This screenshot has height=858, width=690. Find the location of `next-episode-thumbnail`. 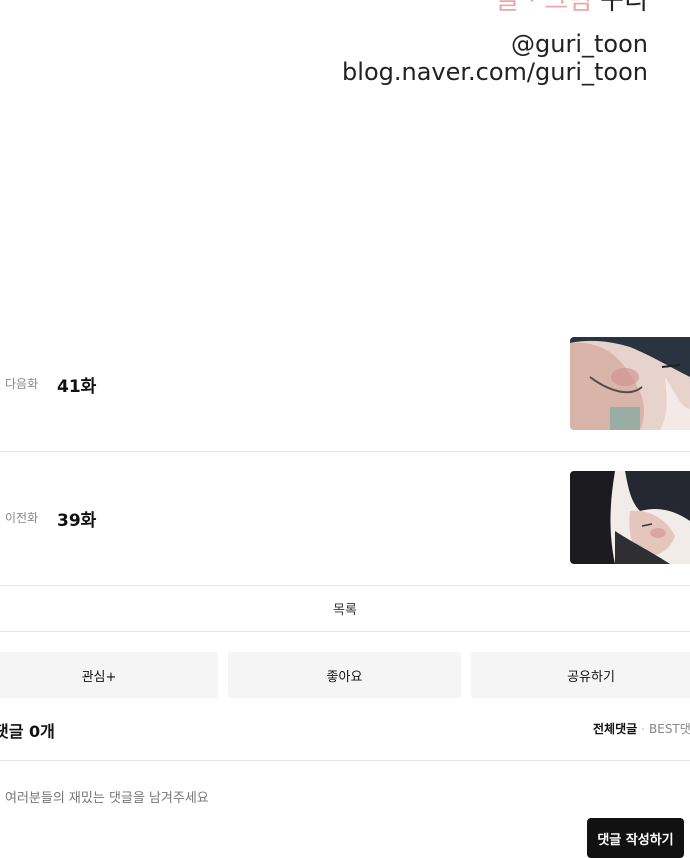

next-episode-thumbnail is located at coordinates (630, 383).